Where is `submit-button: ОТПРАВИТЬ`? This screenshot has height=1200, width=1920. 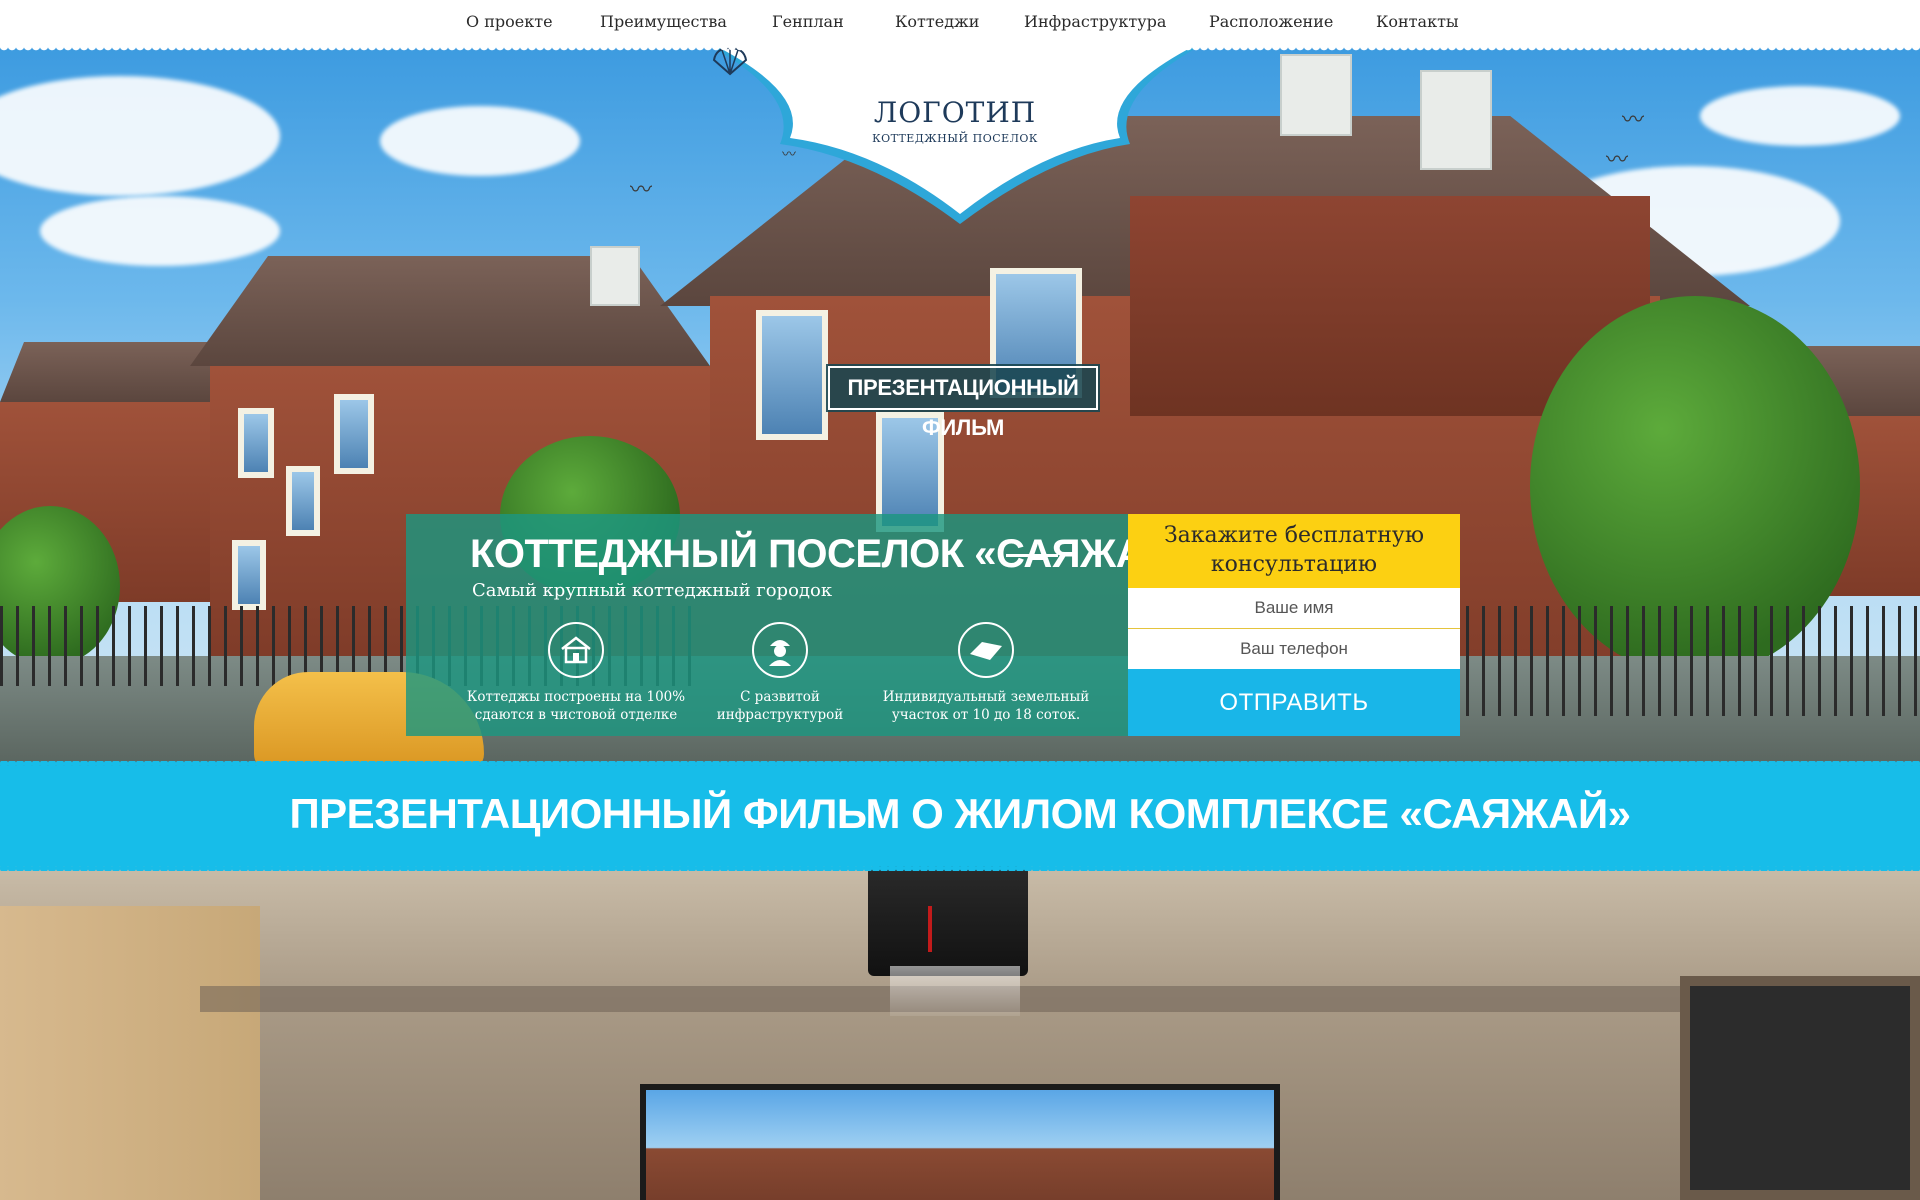
submit-button: ОТПРАВИТЬ is located at coordinates (1294, 702).